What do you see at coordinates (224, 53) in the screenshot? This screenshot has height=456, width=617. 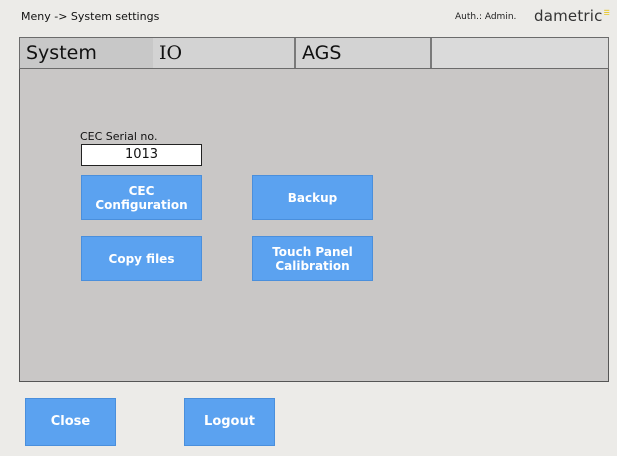 I see `tab-io: IO` at bounding box center [224, 53].